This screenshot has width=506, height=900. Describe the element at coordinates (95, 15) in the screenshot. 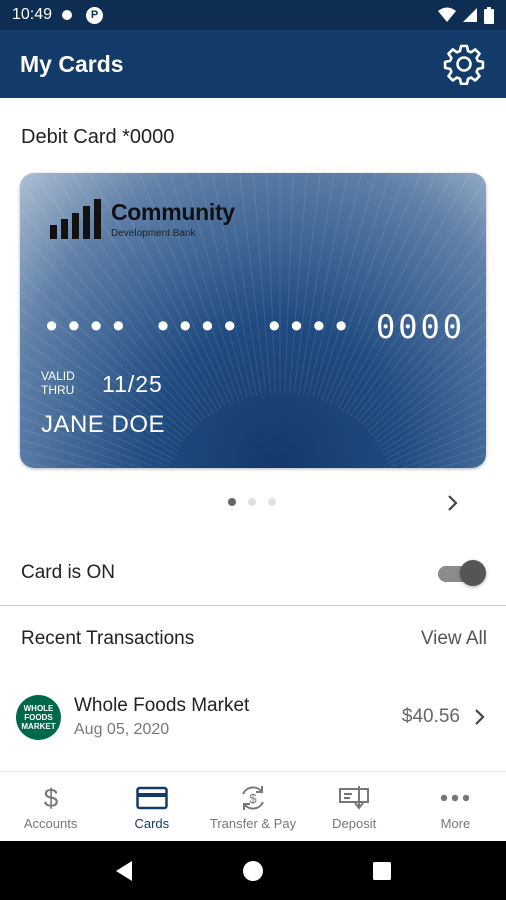

I see `notification-app-icon: P` at that location.